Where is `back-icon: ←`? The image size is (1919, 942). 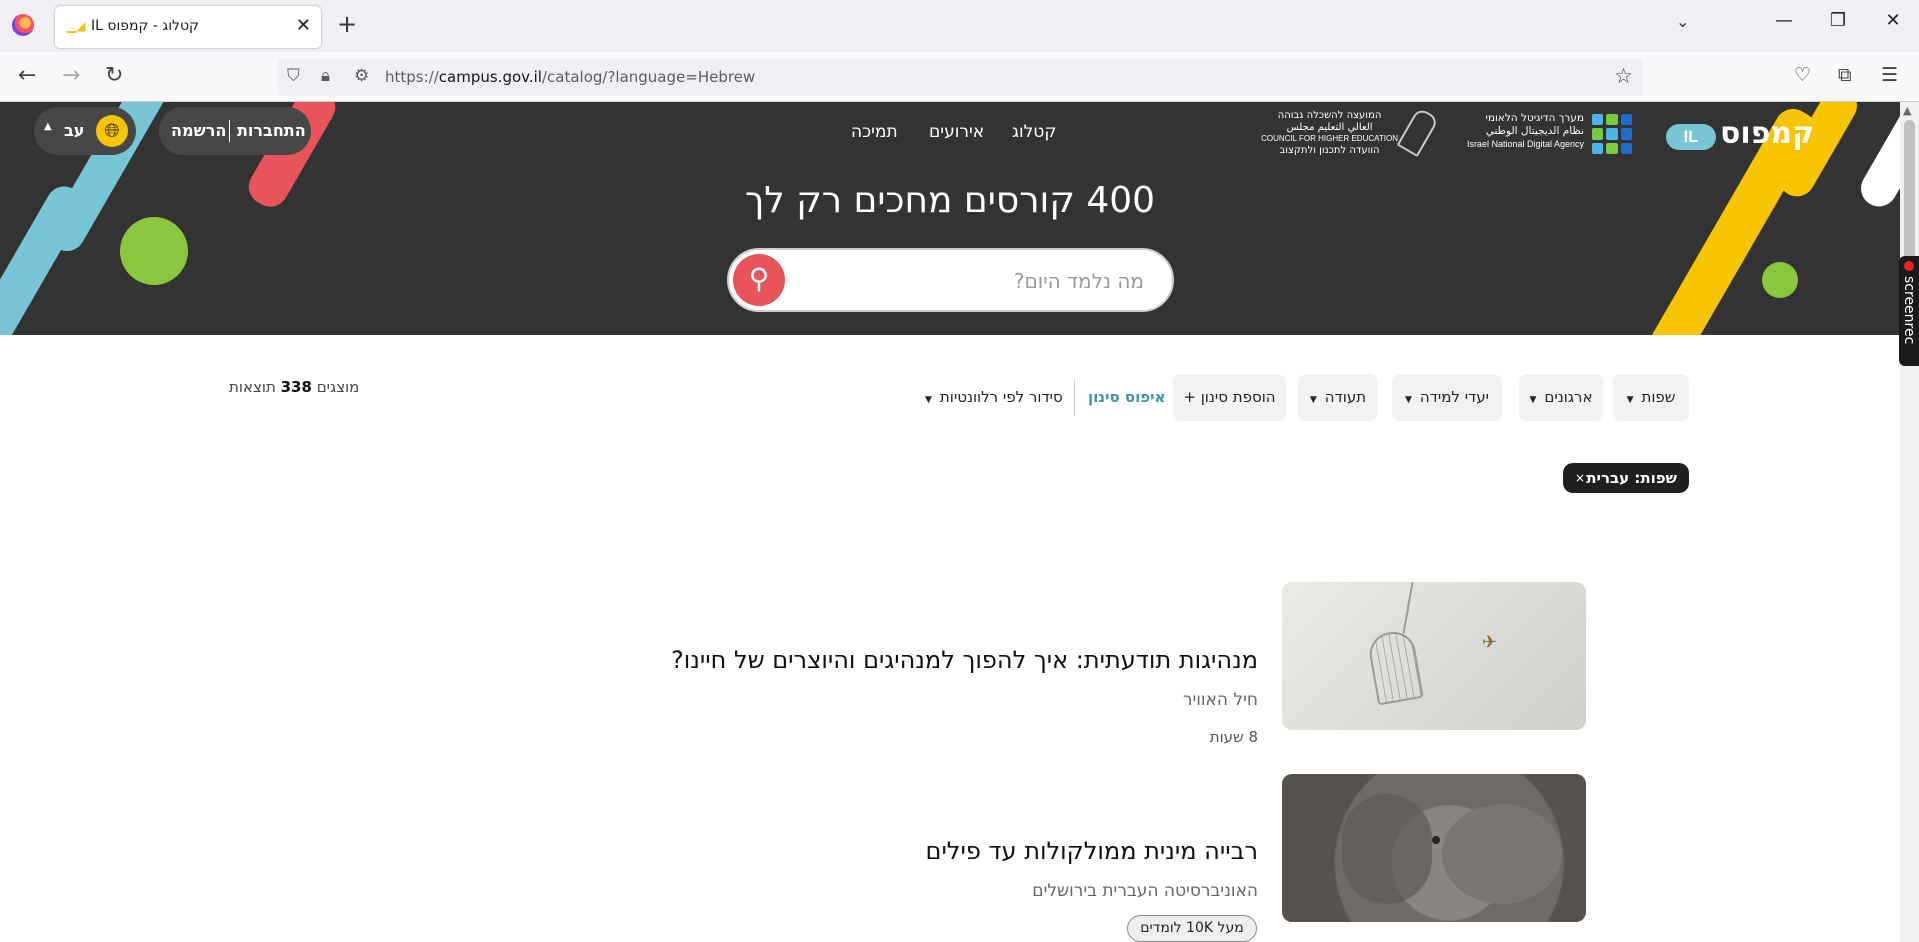
back-icon: ← is located at coordinates (27, 75).